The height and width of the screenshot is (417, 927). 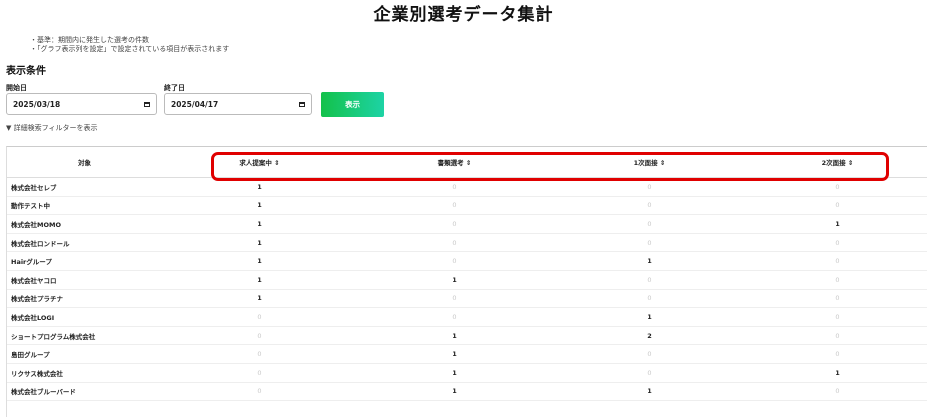 What do you see at coordinates (84, 224) in the screenshot?
I see `company-name: 株式会社MOMO` at bounding box center [84, 224].